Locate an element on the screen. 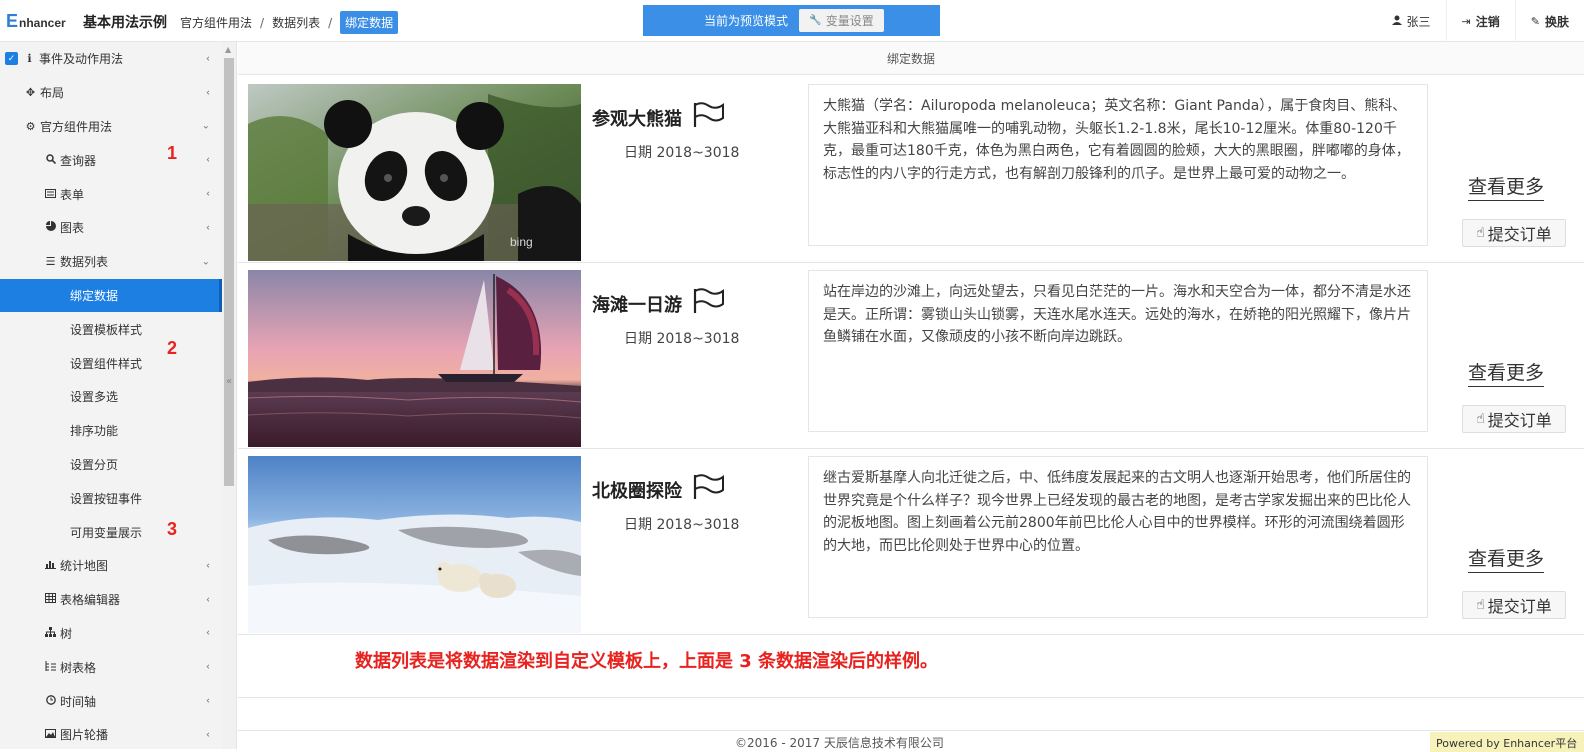 The image size is (1584, 752). sidebar-item-tree: 树 ‹ is located at coordinates (111, 634).